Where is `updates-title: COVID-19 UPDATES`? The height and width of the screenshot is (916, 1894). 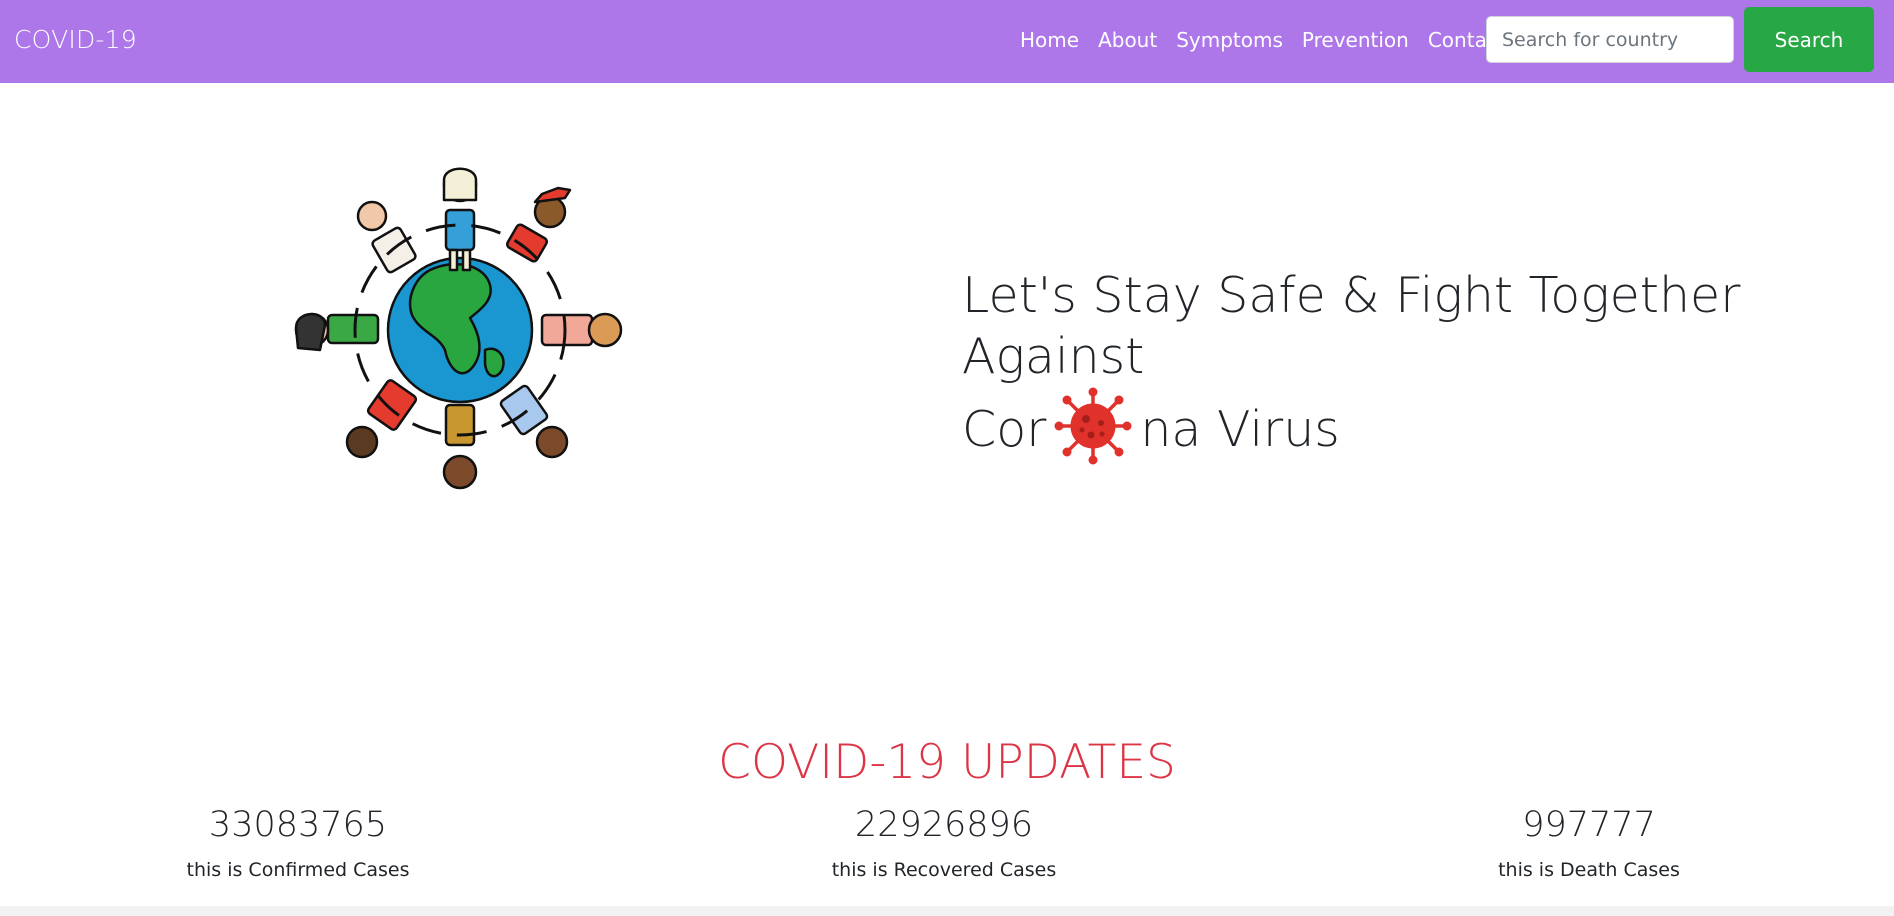 updates-title: COVID-19 UPDATES is located at coordinates (947, 762).